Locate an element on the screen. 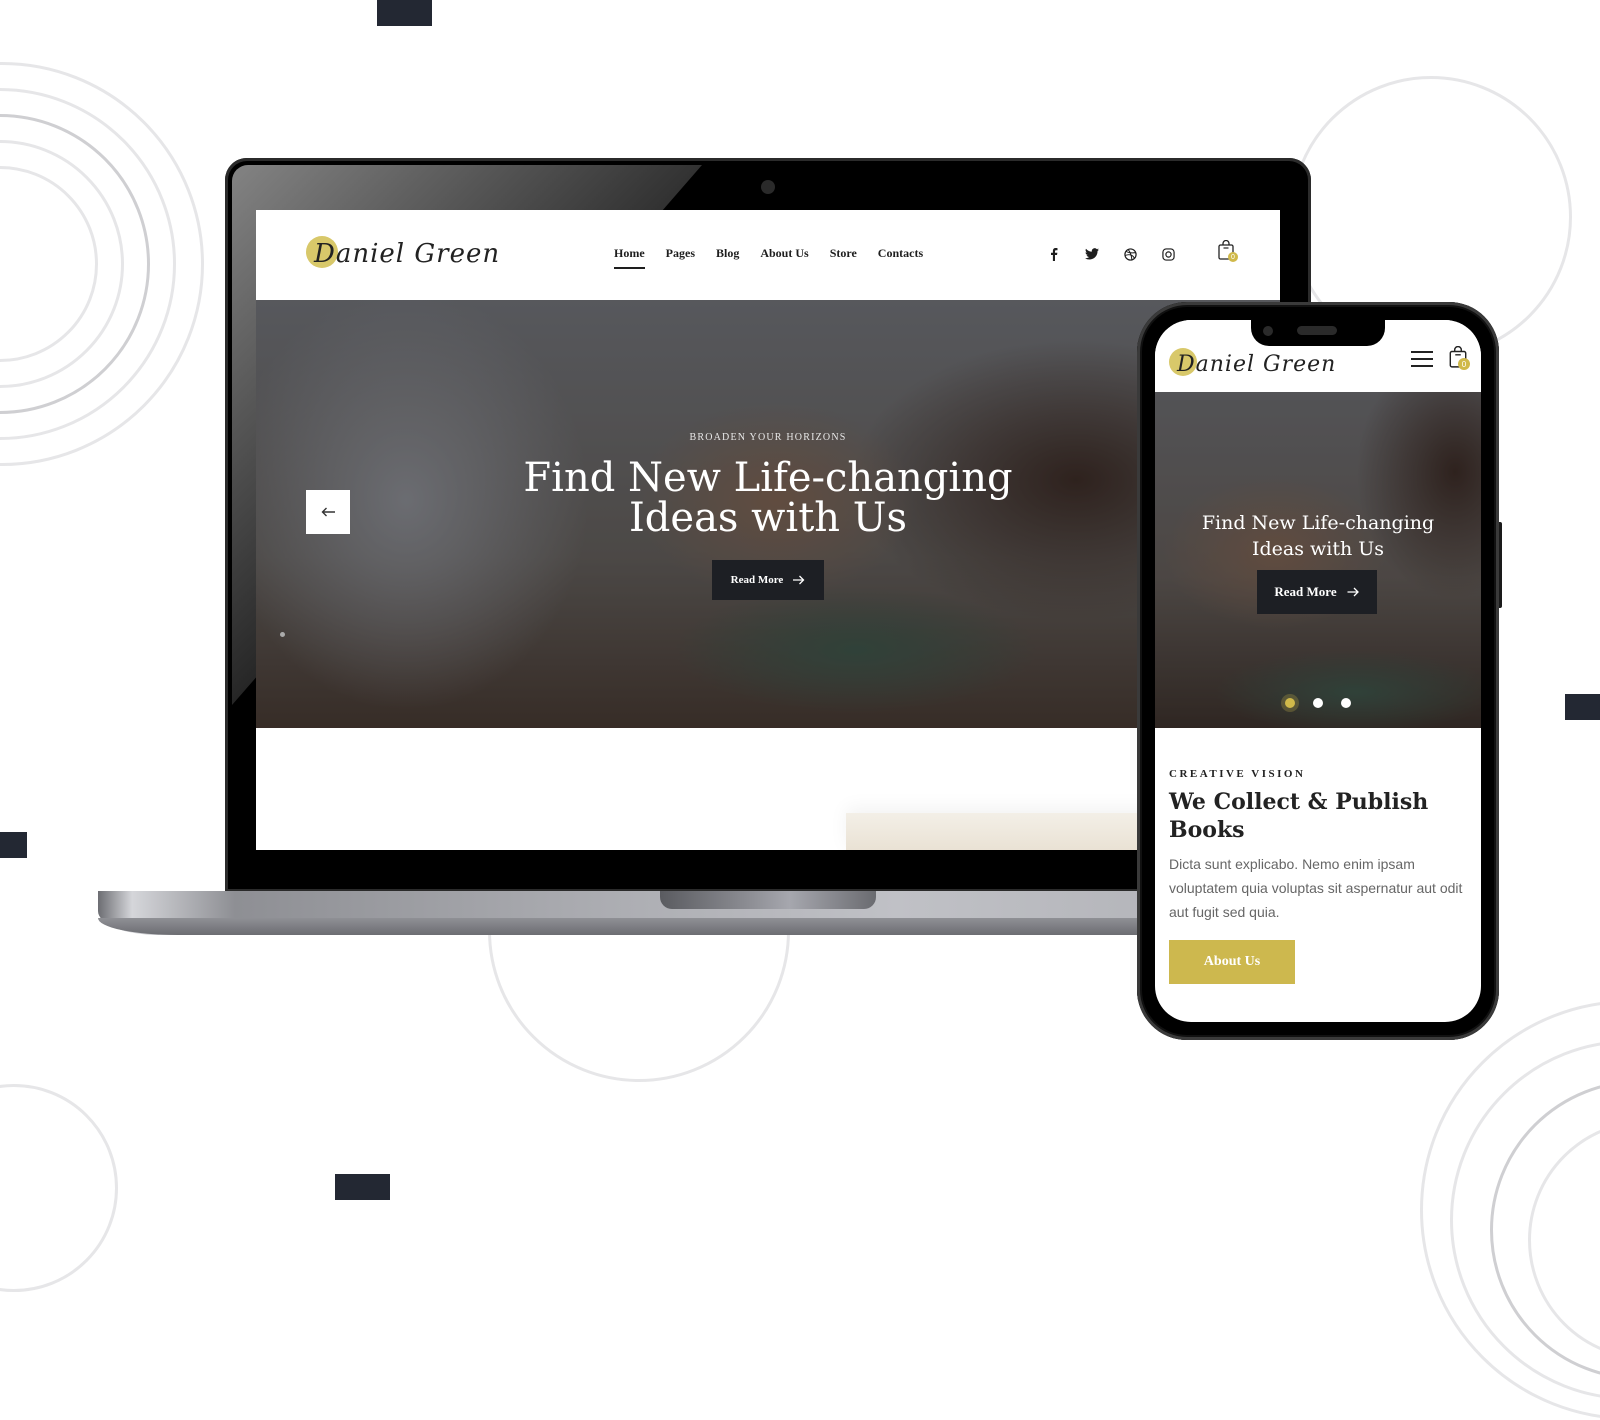  read-more-button: Read More is located at coordinates (768, 580).